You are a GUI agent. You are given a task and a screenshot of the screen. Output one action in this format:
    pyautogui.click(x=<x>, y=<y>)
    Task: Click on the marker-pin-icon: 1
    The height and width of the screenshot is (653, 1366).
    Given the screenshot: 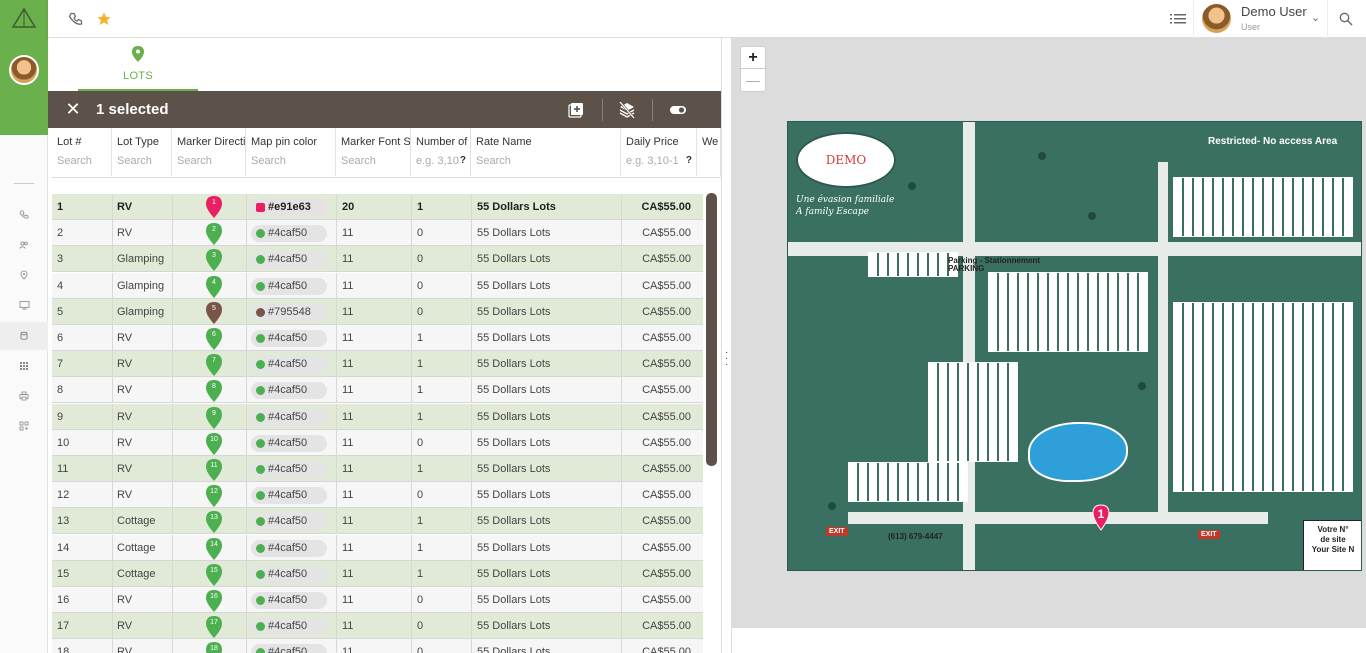 What is the action you would take?
    pyautogui.click(x=214, y=207)
    